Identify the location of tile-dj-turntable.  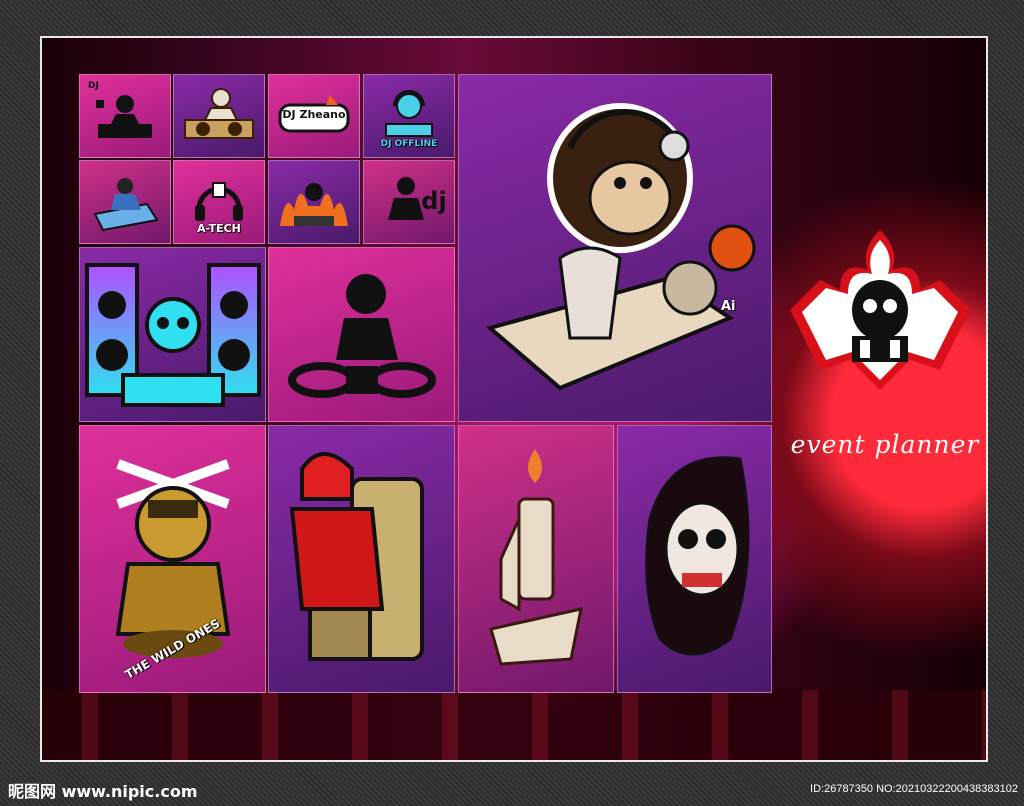
(219, 116).